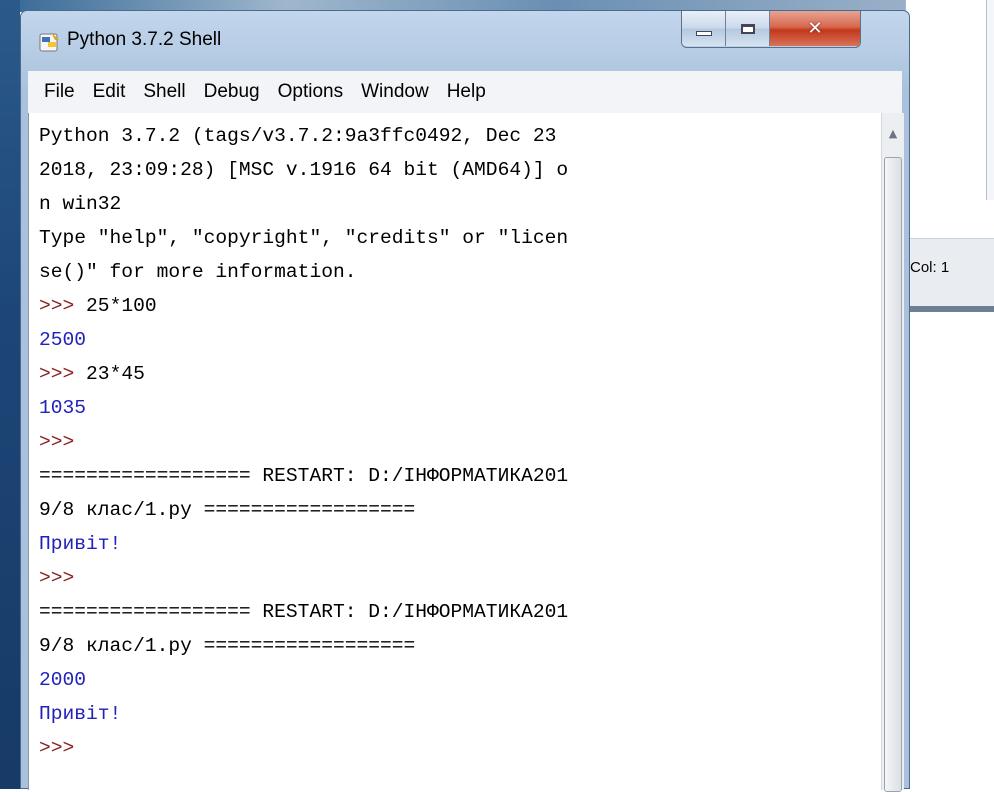 This screenshot has height=792, width=994. What do you see at coordinates (144, 39) in the screenshot?
I see `window-title: Python 3.7.2 Shell` at bounding box center [144, 39].